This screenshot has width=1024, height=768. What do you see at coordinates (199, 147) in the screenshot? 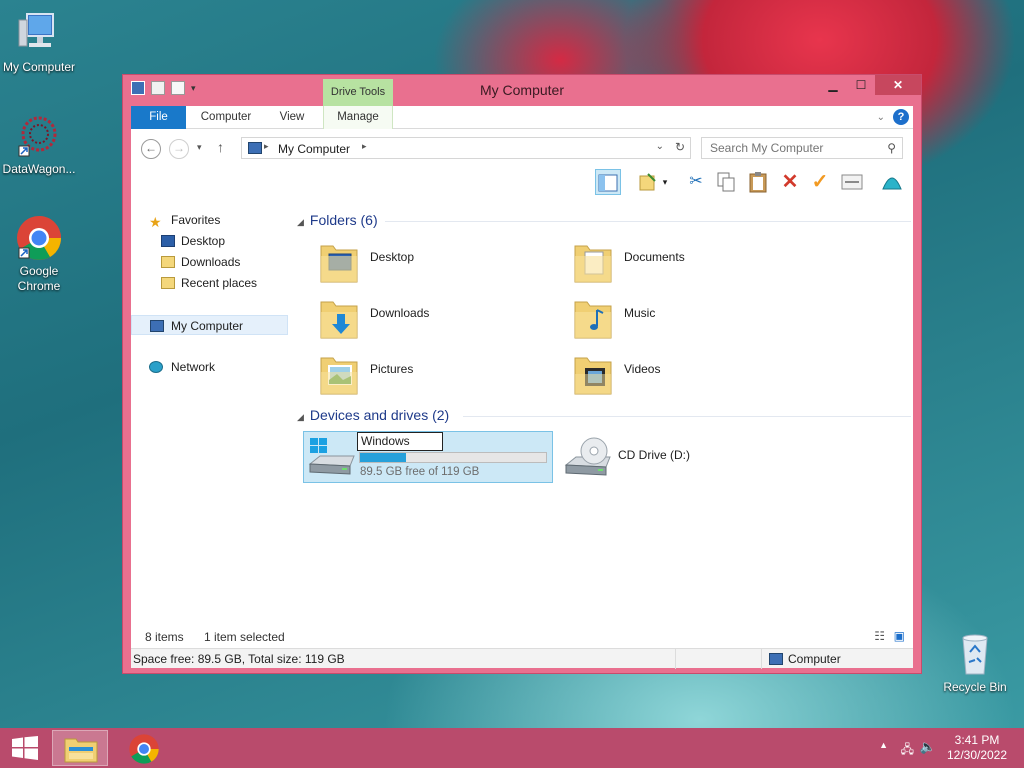
I see `recent-locations-icon: ▾` at bounding box center [199, 147].